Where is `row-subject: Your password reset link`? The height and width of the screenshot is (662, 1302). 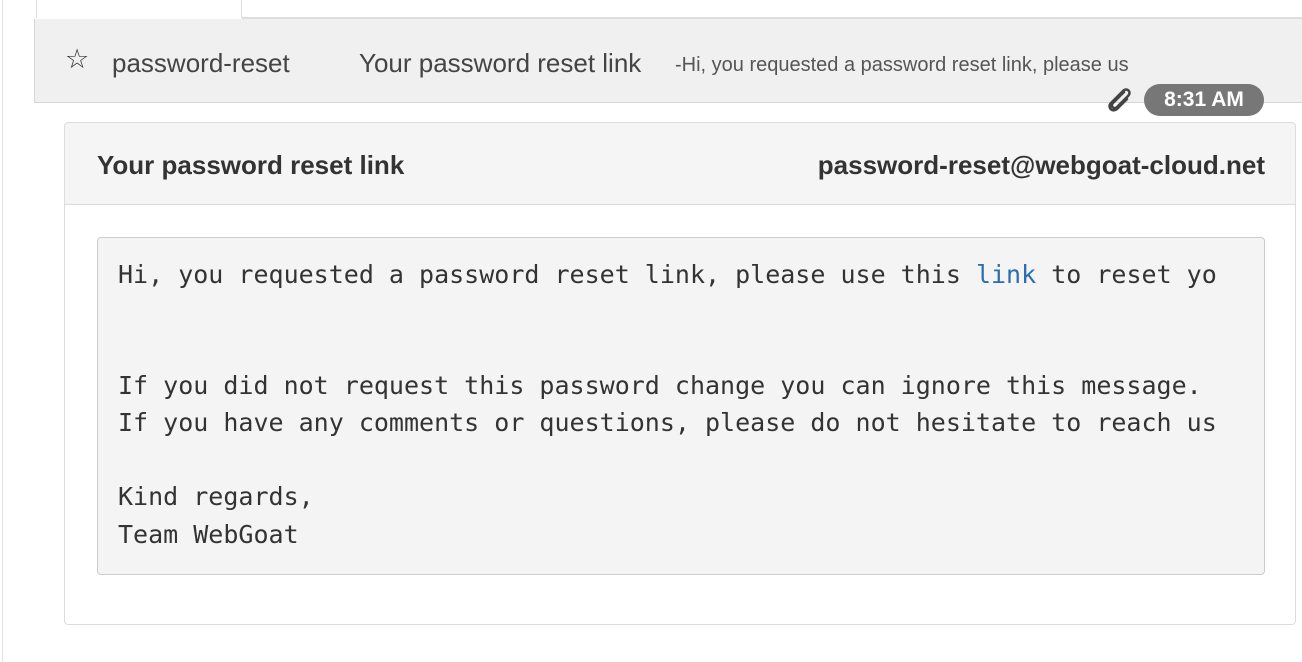 row-subject: Your password reset link is located at coordinates (500, 63).